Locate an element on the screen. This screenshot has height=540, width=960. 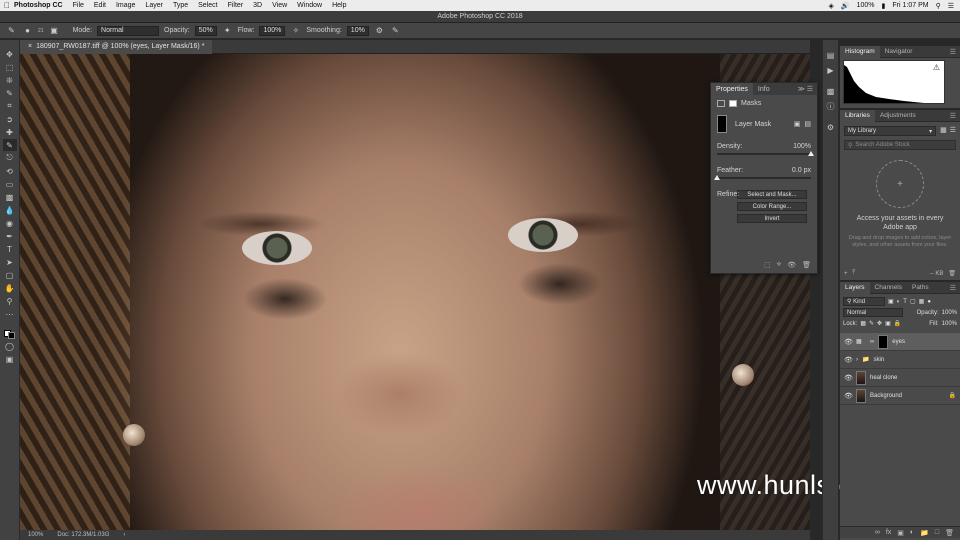
menu-3d: 3D is located at coordinates (257, 5).